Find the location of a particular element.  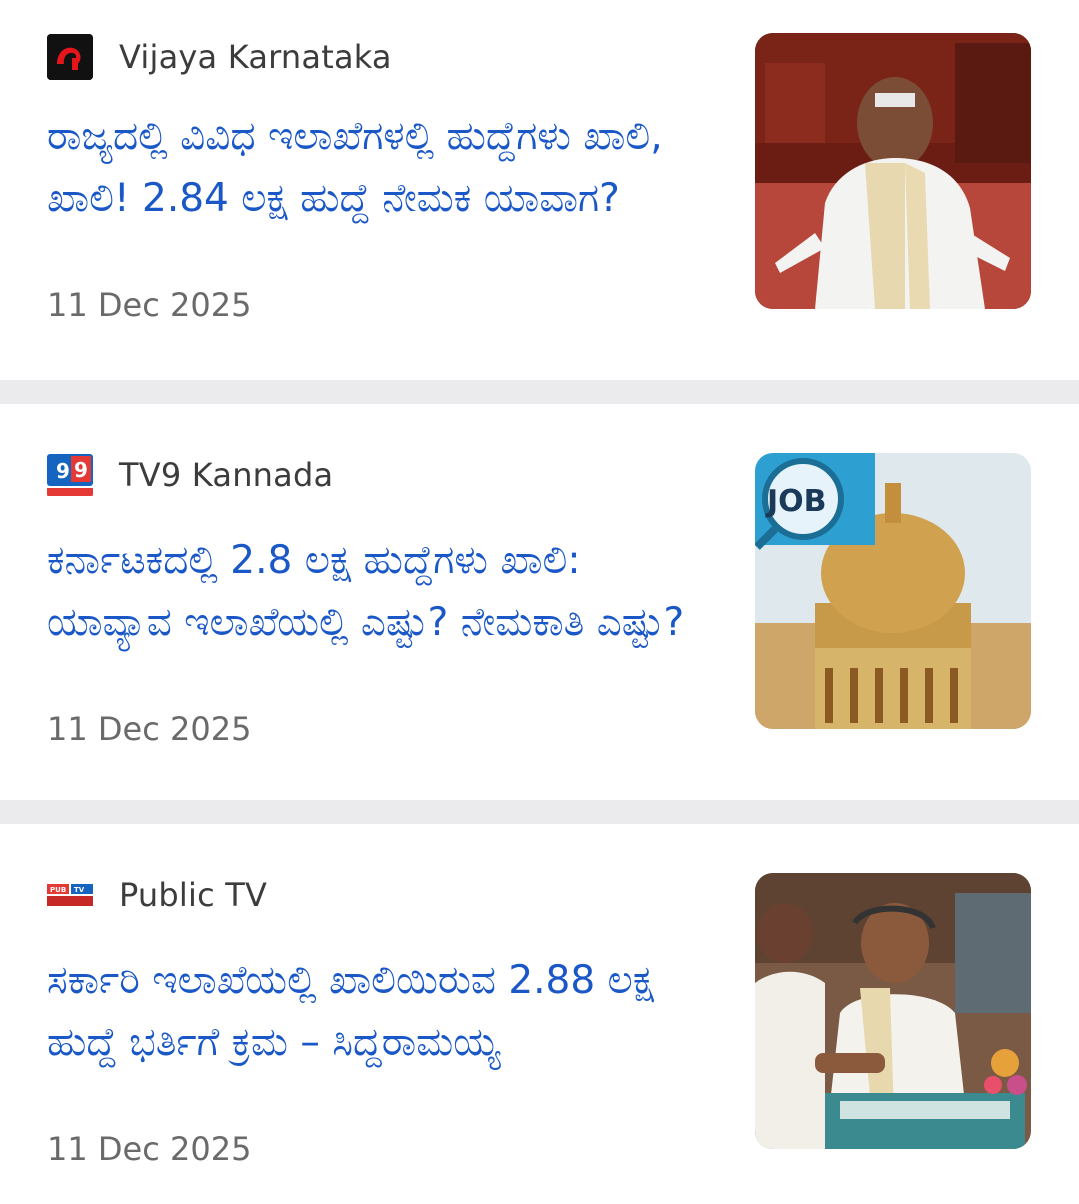

source-name: Public TV is located at coordinates (193, 895).